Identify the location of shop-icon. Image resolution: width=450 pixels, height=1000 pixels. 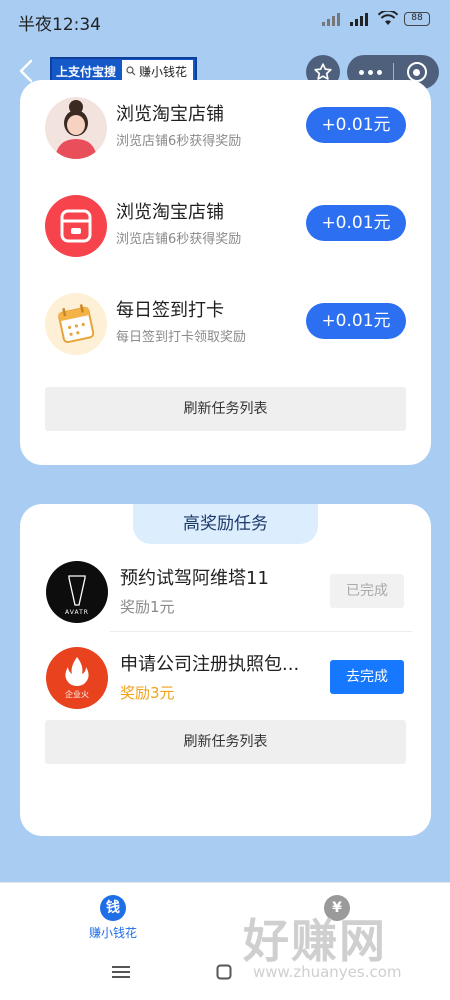
(76, 226).